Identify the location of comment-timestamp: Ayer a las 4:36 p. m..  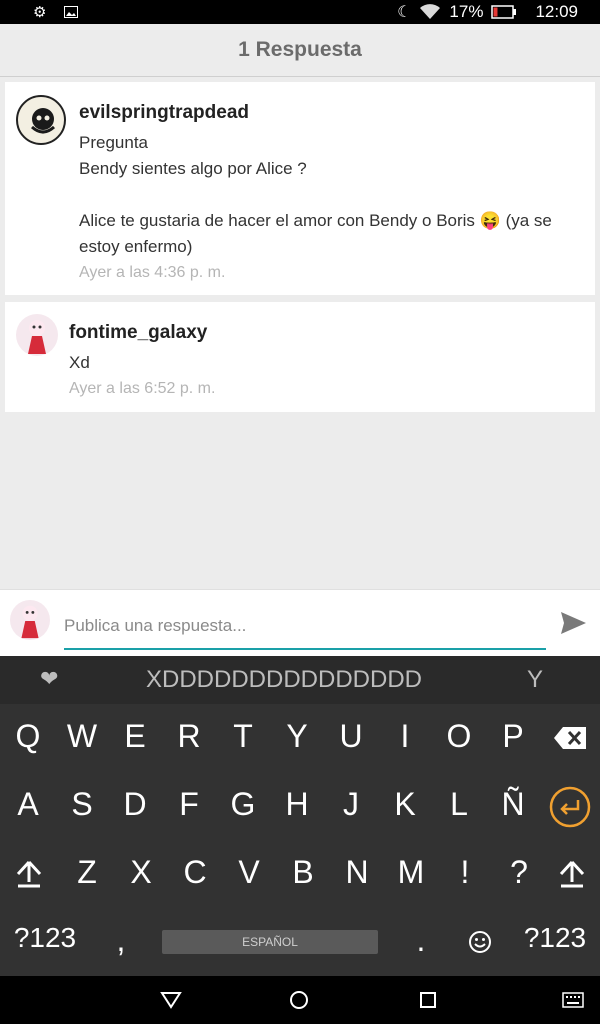
(152, 272).